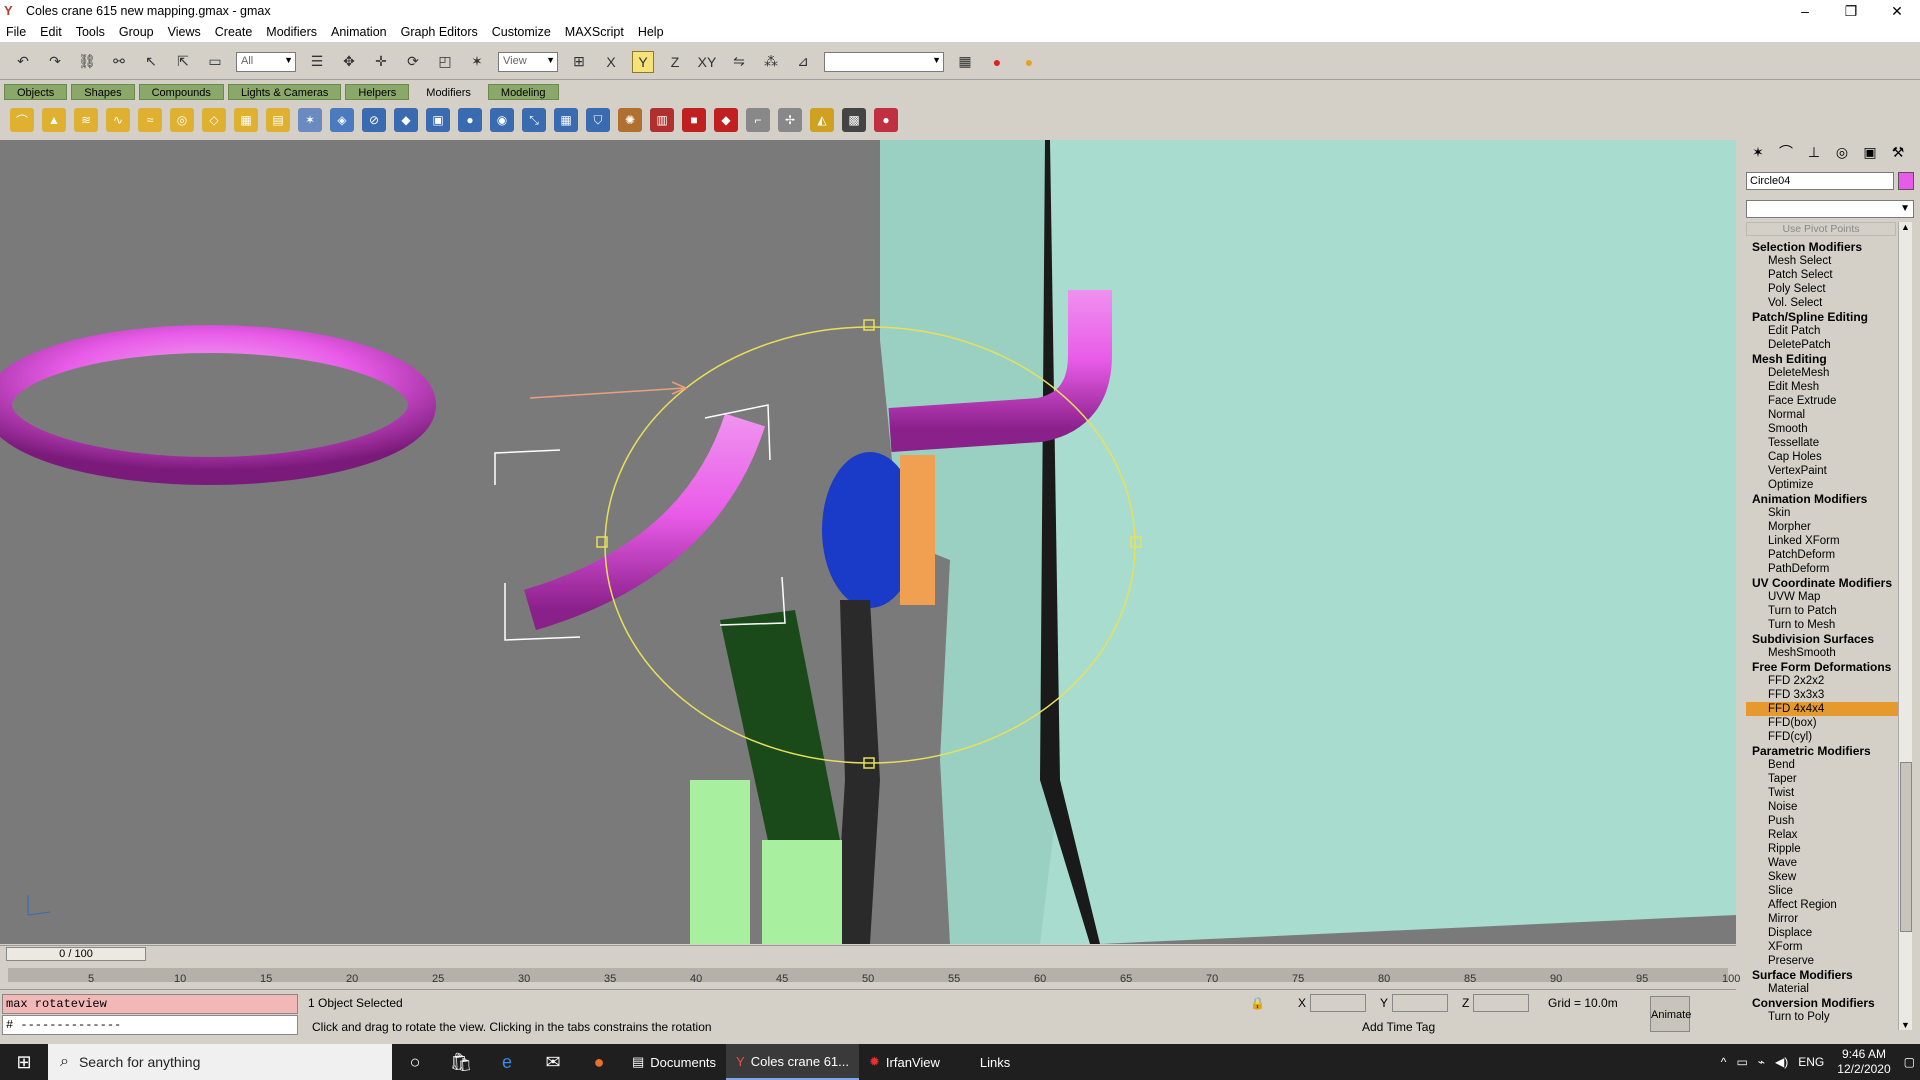  What do you see at coordinates (1826, 919) in the screenshot?
I see `modifier-item: Mirror` at bounding box center [1826, 919].